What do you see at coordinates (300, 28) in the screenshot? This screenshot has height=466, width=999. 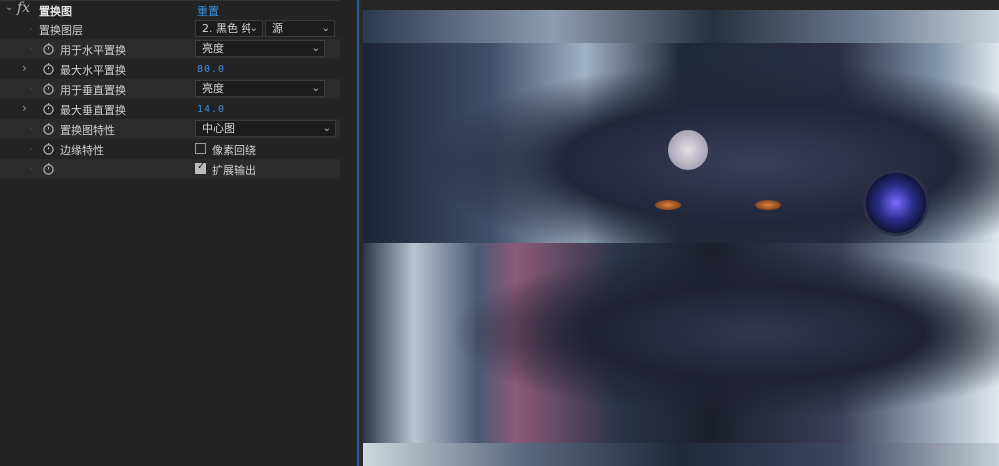 I see `layer-source-dropdown: 源 ⌄` at bounding box center [300, 28].